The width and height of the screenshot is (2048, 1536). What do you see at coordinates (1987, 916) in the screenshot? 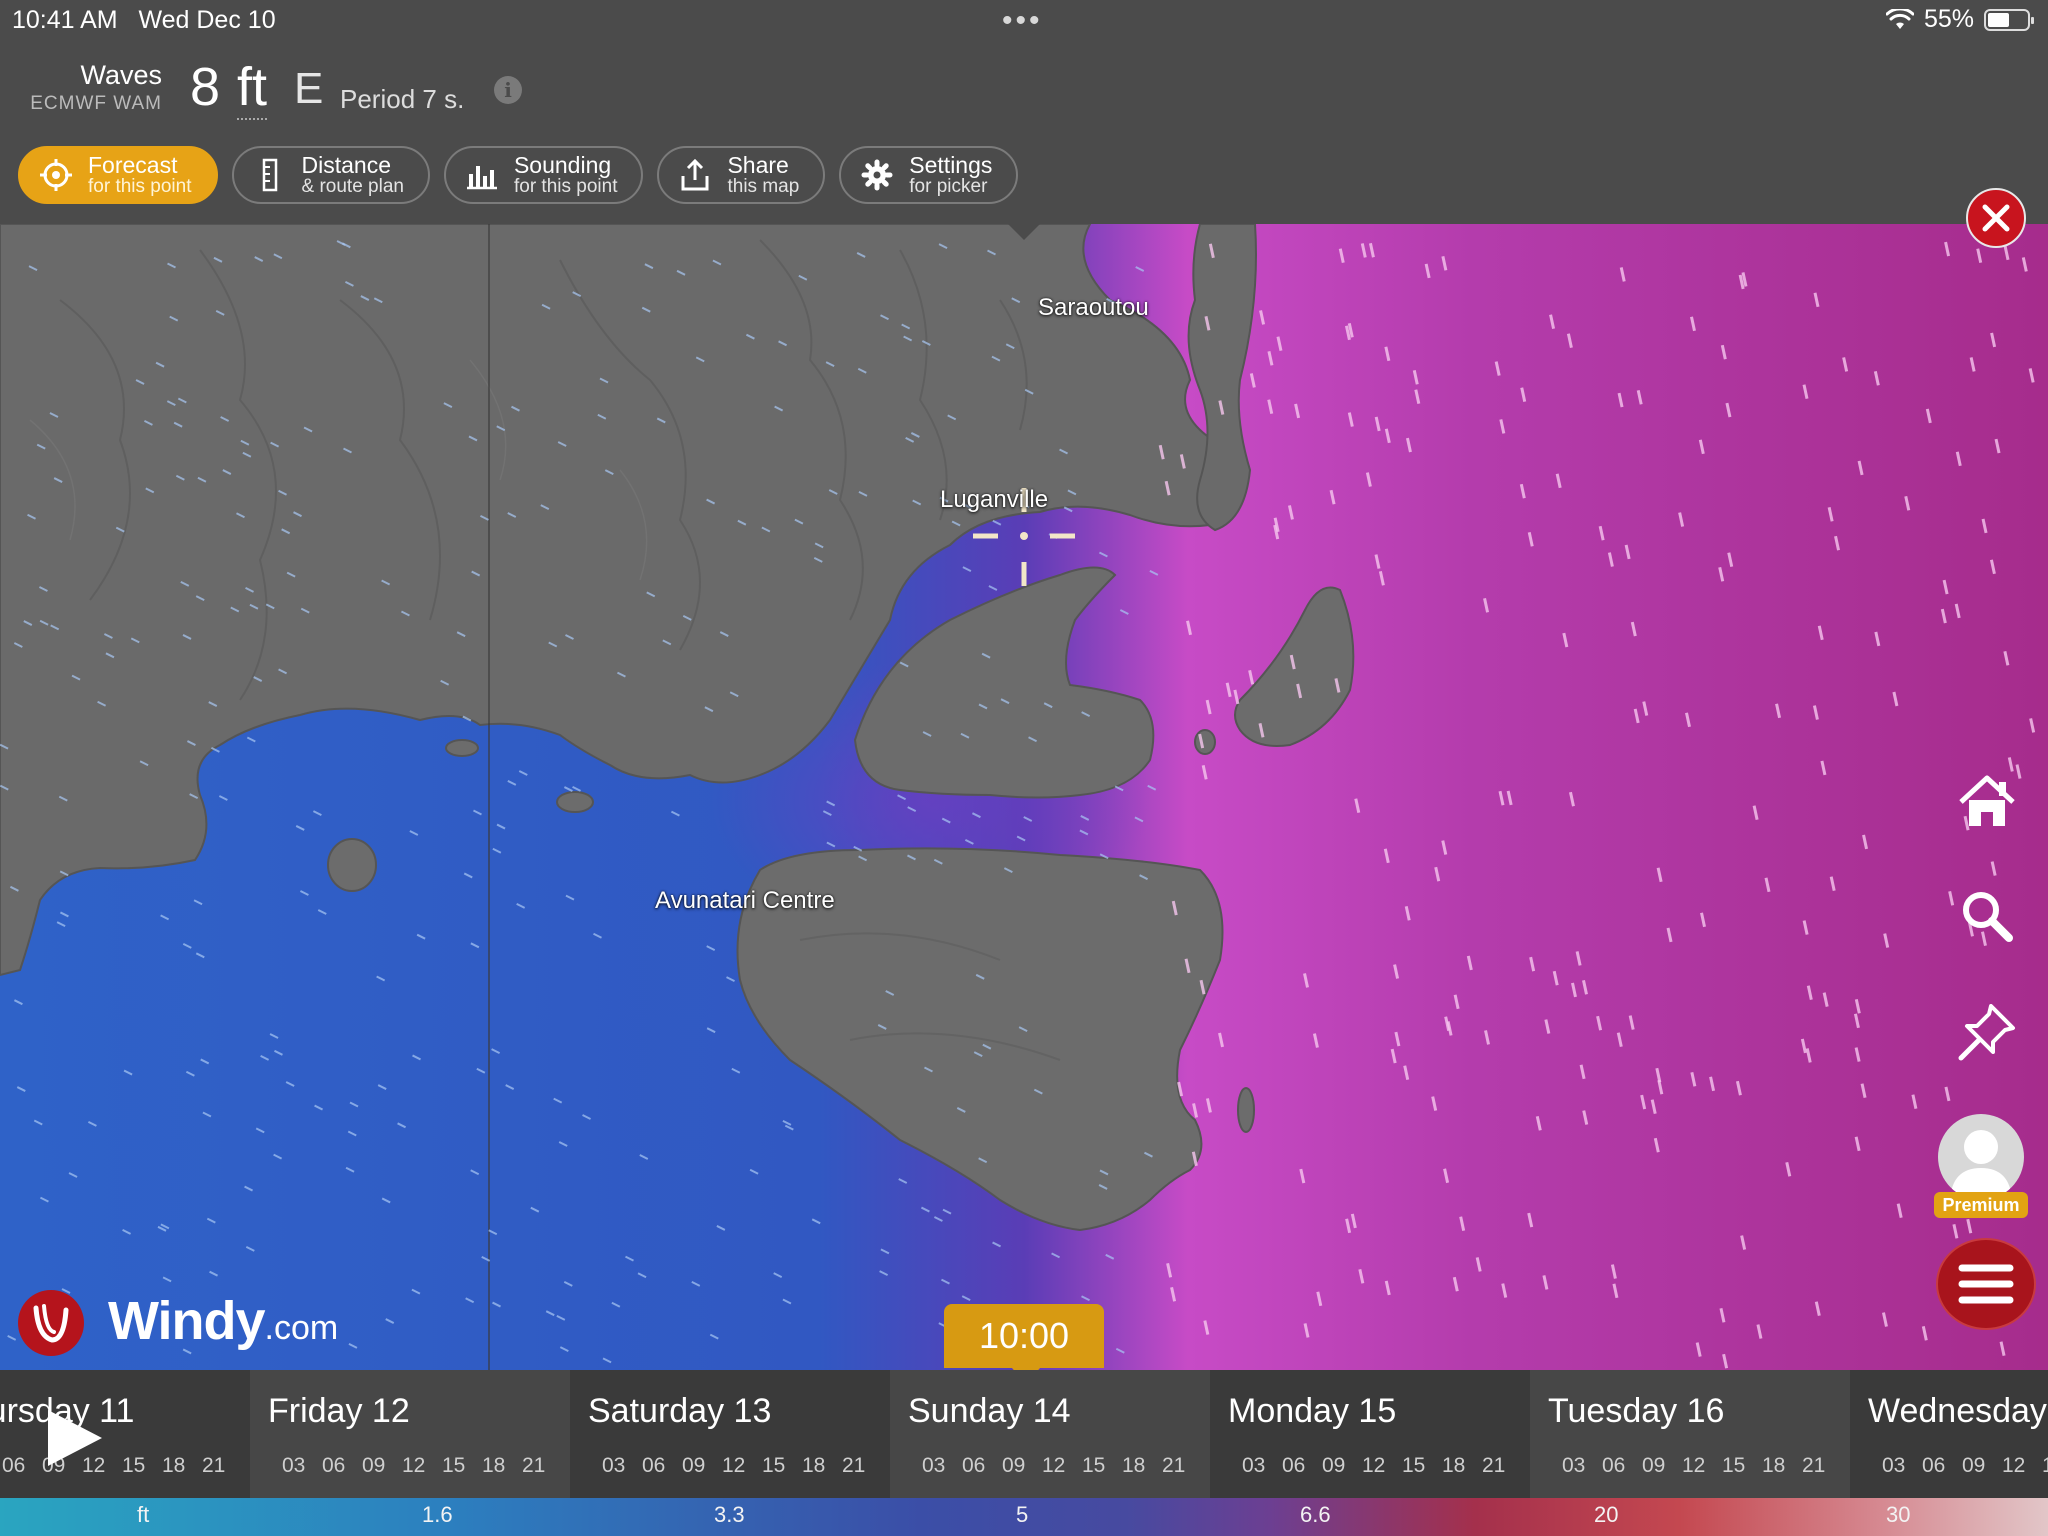
I see `search-button` at bounding box center [1987, 916].